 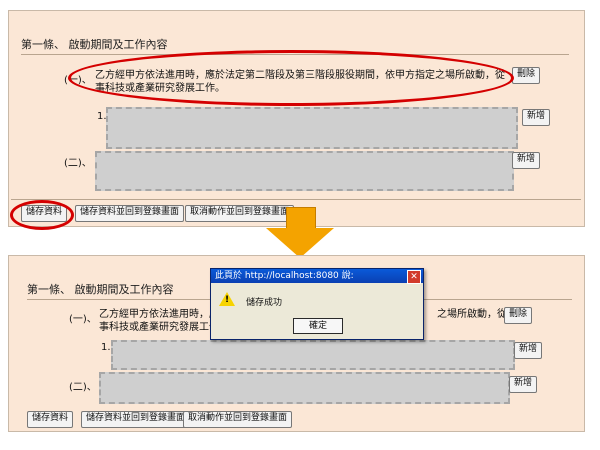 What do you see at coordinates (523, 384) in the screenshot?
I see `add-button-clause-2-bottom: 新增` at bounding box center [523, 384].